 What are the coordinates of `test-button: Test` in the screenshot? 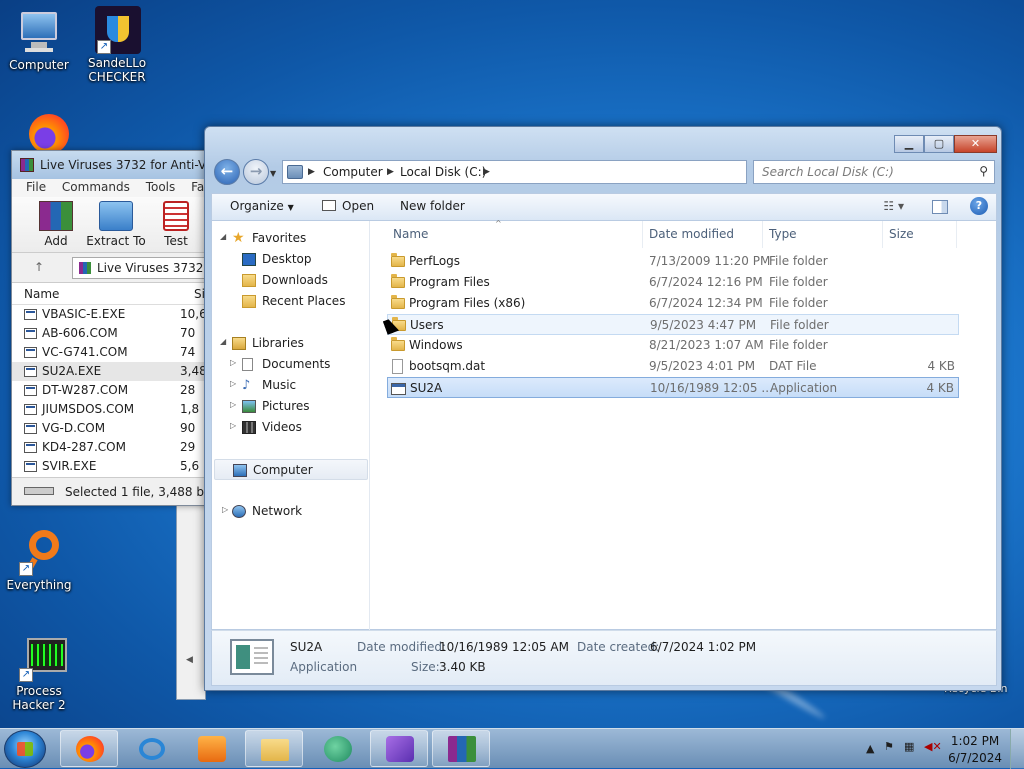 It's located at (176, 224).